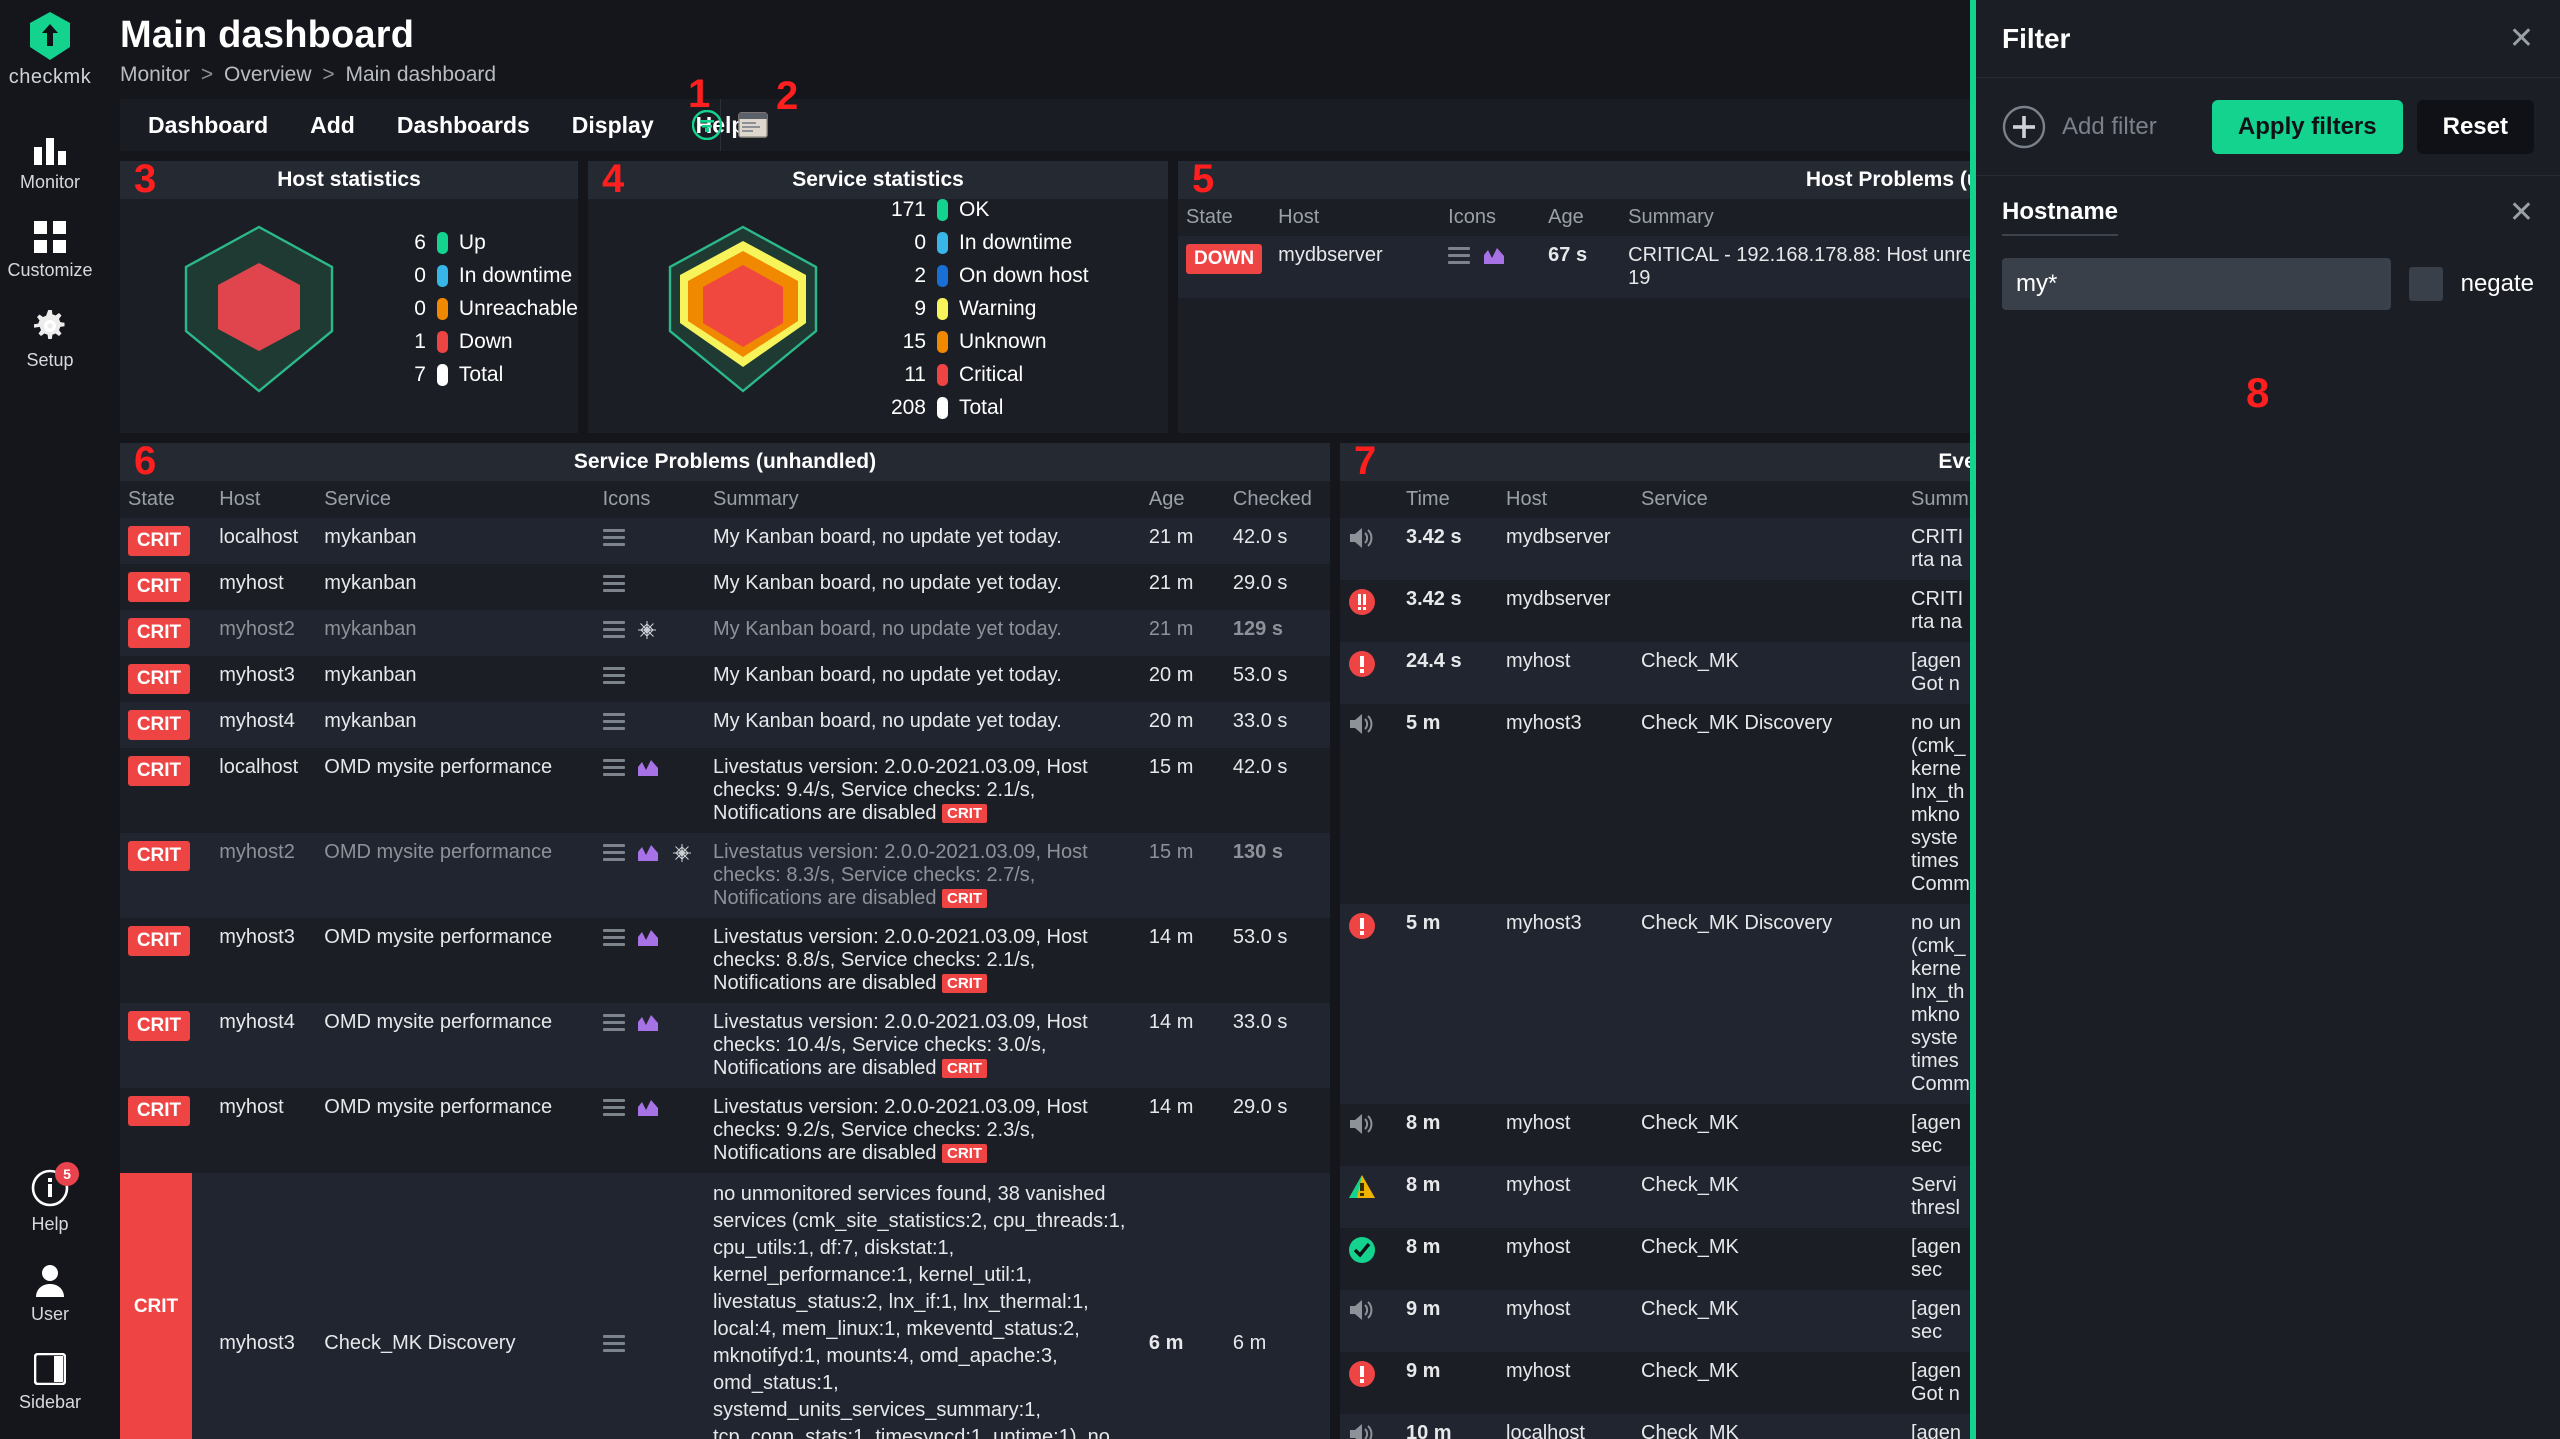  What do you see at coordinates (2521, 38) in the screenshot?
I see `close-icon: ✕` at bounding box center [2521, 38].